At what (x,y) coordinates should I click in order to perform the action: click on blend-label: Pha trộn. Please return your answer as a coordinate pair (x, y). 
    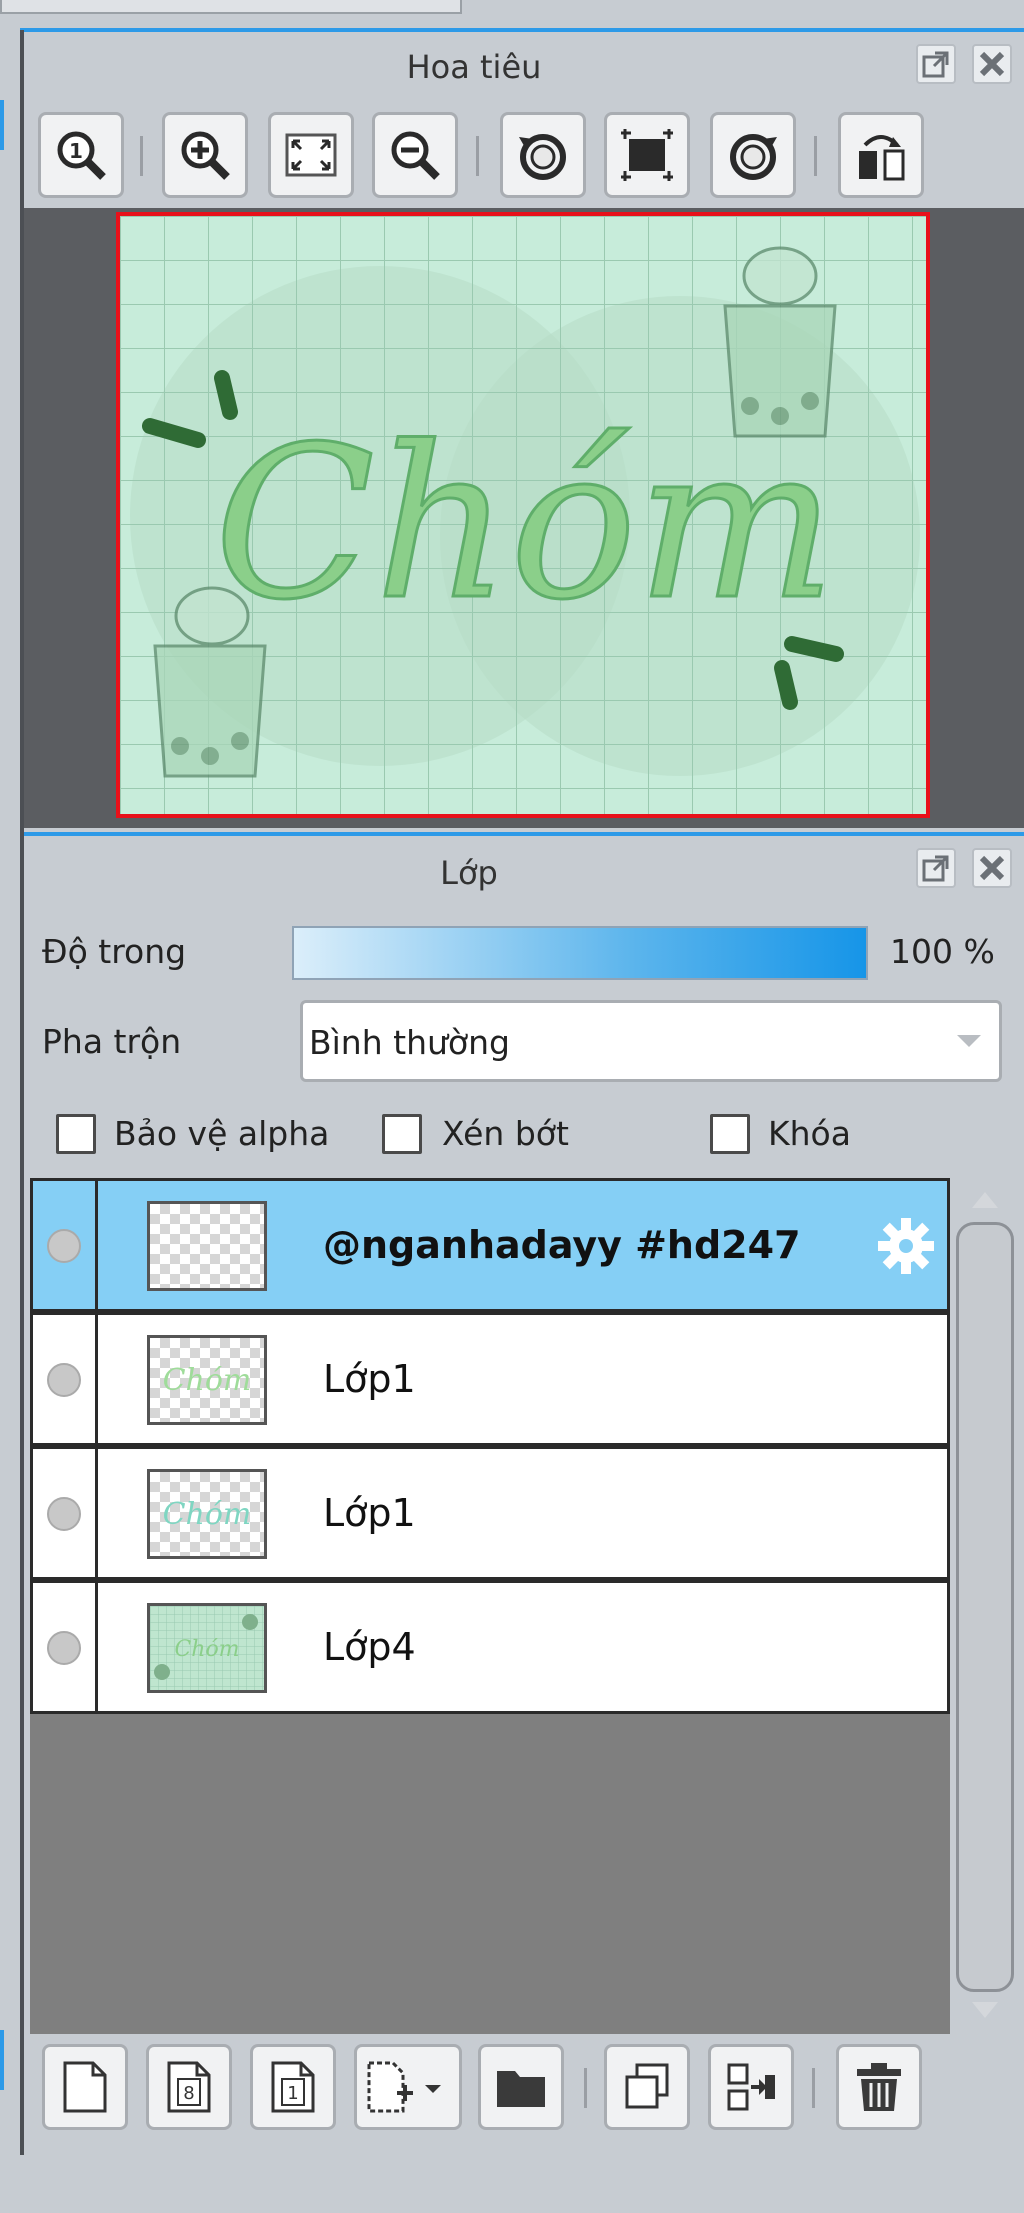
    Looking at the image, I should click on (112, 1041).